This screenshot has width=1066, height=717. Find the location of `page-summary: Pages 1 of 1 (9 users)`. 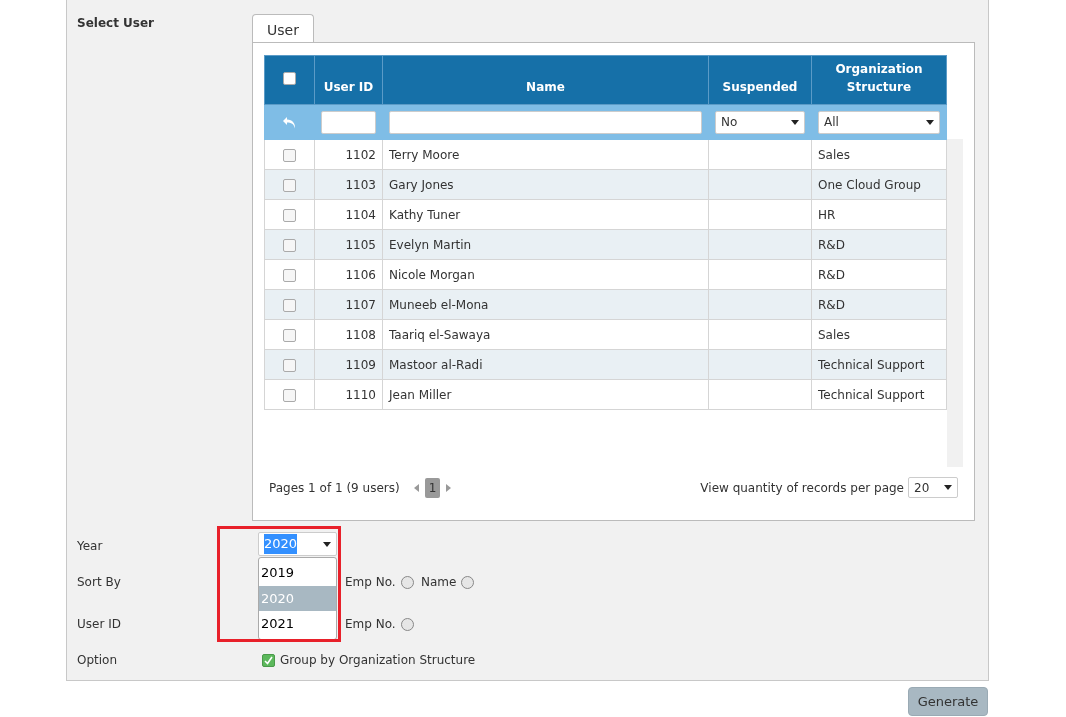

page-summary: Pages 1 of 1 (9 users) is located at coordinates (334, 488).